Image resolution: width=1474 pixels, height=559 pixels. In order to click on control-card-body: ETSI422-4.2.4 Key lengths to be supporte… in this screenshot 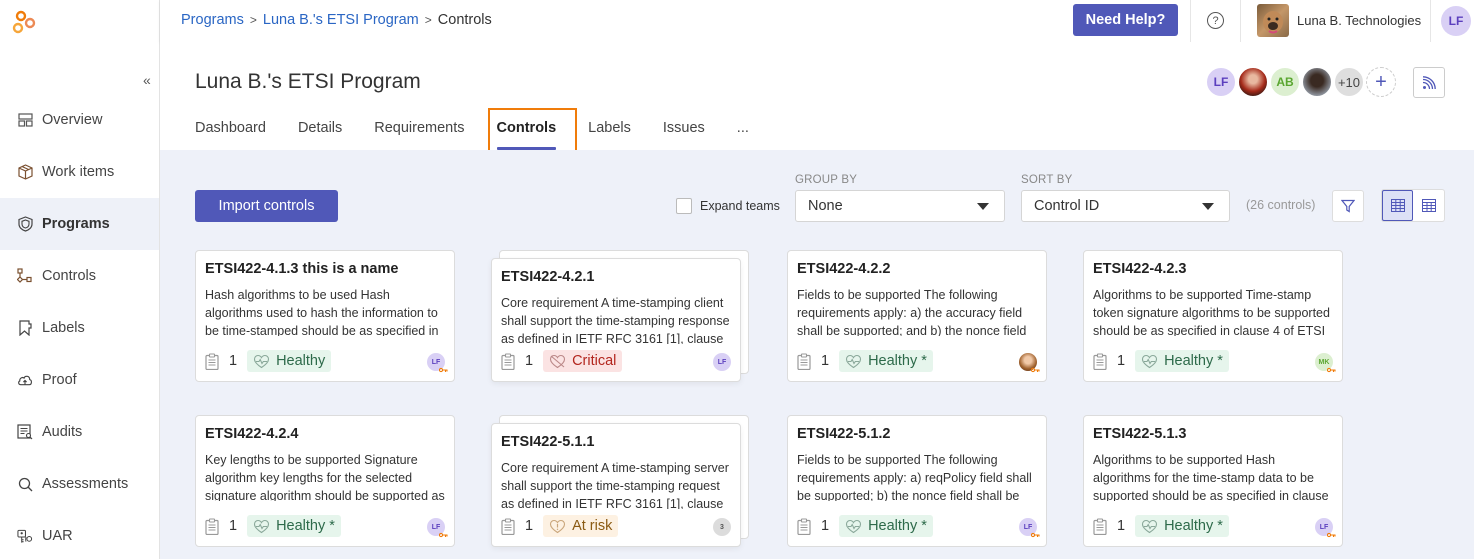, I will do `click(325, 481)`.